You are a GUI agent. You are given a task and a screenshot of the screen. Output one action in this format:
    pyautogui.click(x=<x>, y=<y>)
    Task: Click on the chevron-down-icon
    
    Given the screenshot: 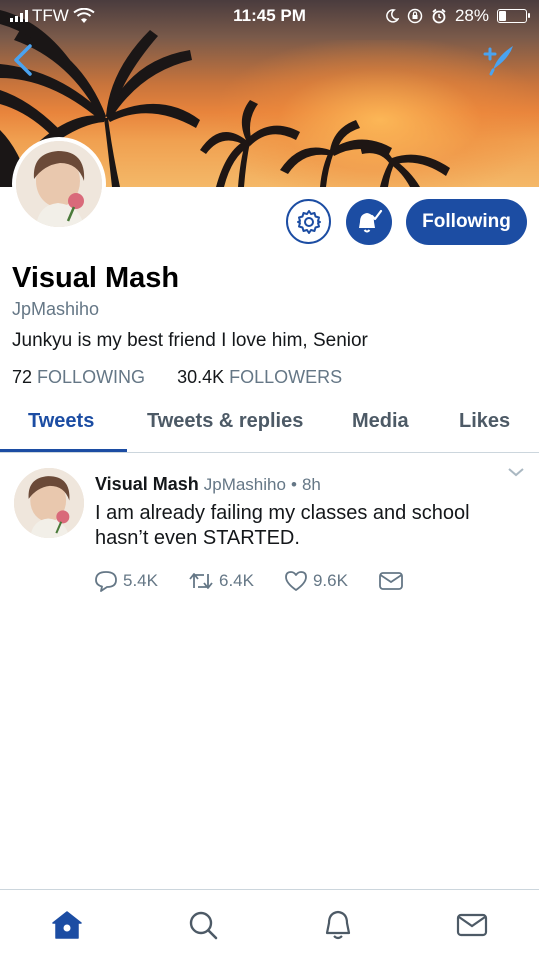 What is the action you would take?
    pyautogui.click(x=516, y=472)
    